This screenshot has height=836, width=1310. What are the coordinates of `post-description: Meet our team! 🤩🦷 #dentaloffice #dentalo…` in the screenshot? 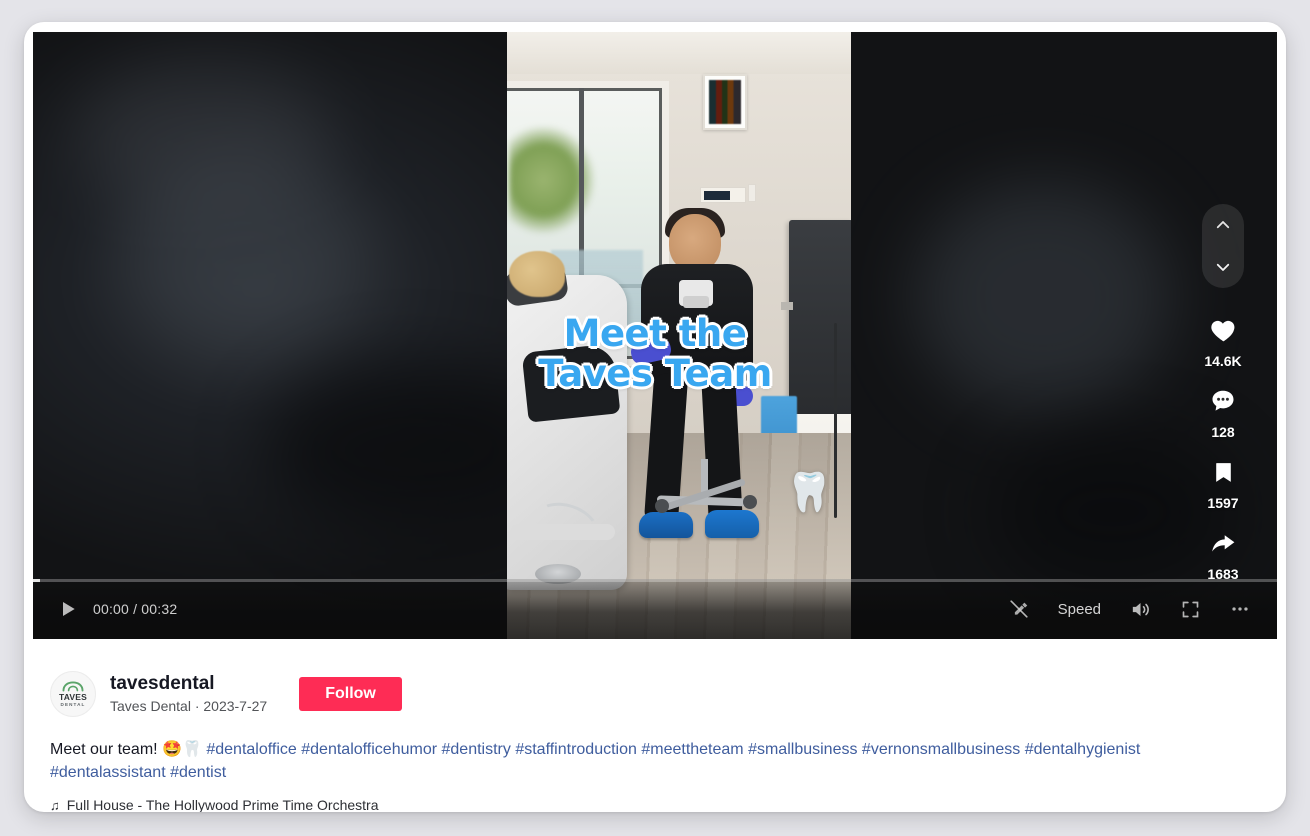 It's located at (647, 761).